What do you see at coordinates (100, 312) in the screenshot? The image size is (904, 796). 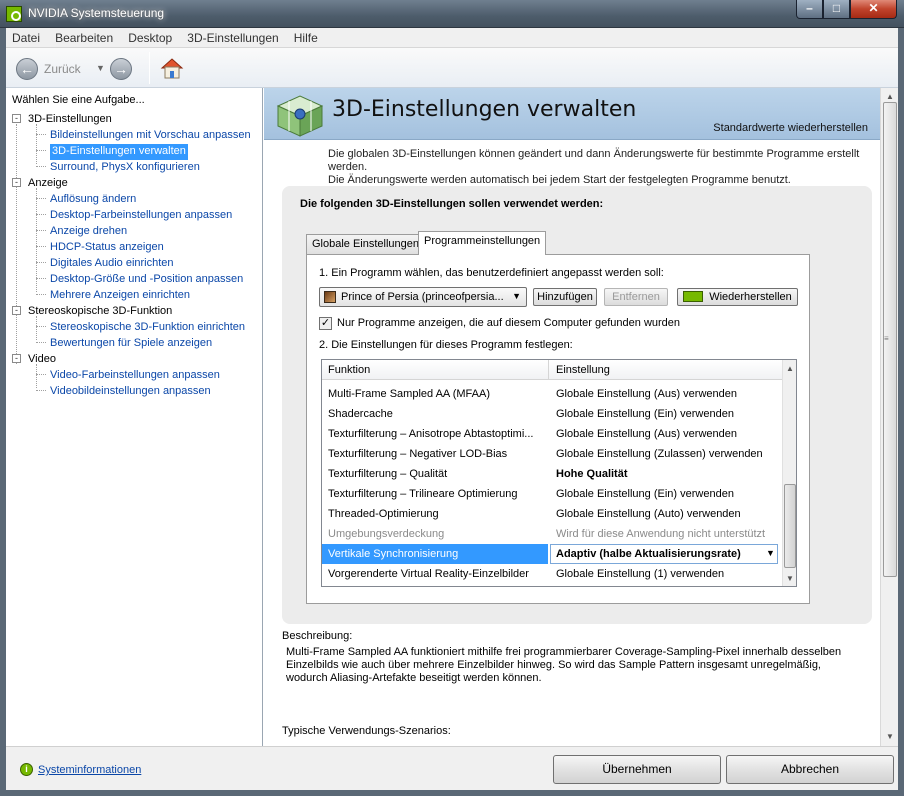 I see `category-stereoscopic-3d: Stereoskopische 3D-Funktion` at bounding box center [100, 312].